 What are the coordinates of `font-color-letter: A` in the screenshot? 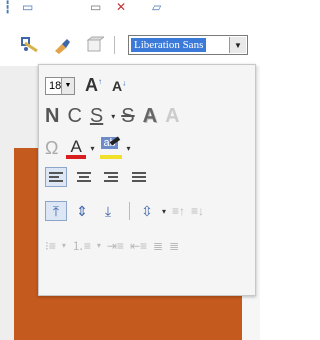 It's located at (76, 146).